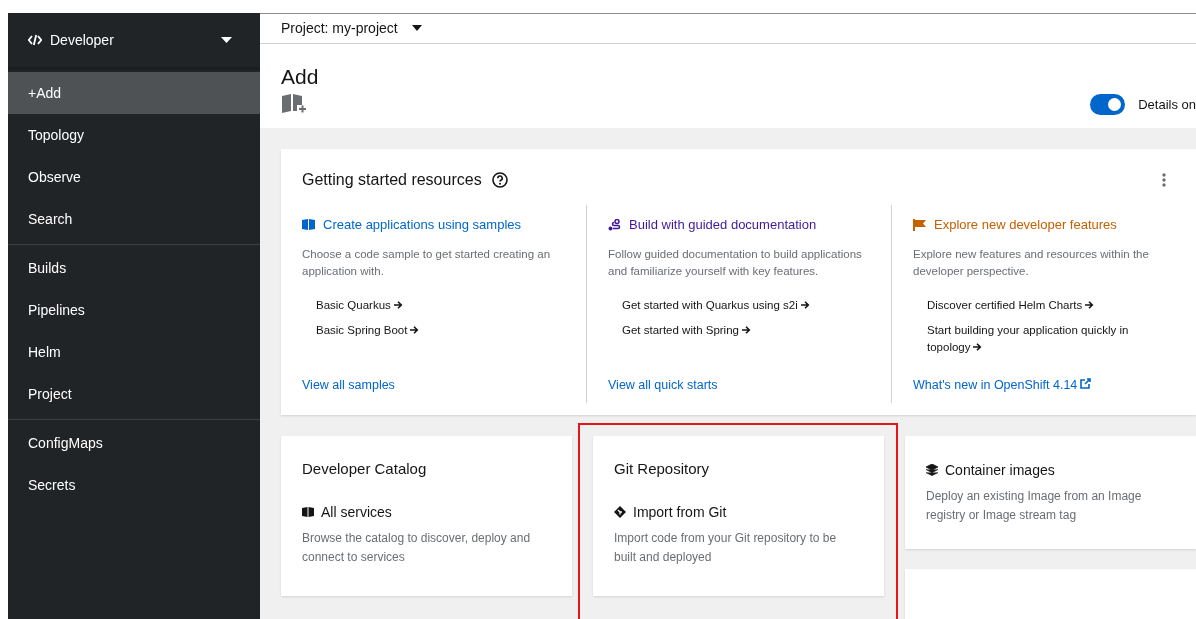  Describe the element at coordinates (1108, 104) in the screenshot. I see `details-toggle` at that location.